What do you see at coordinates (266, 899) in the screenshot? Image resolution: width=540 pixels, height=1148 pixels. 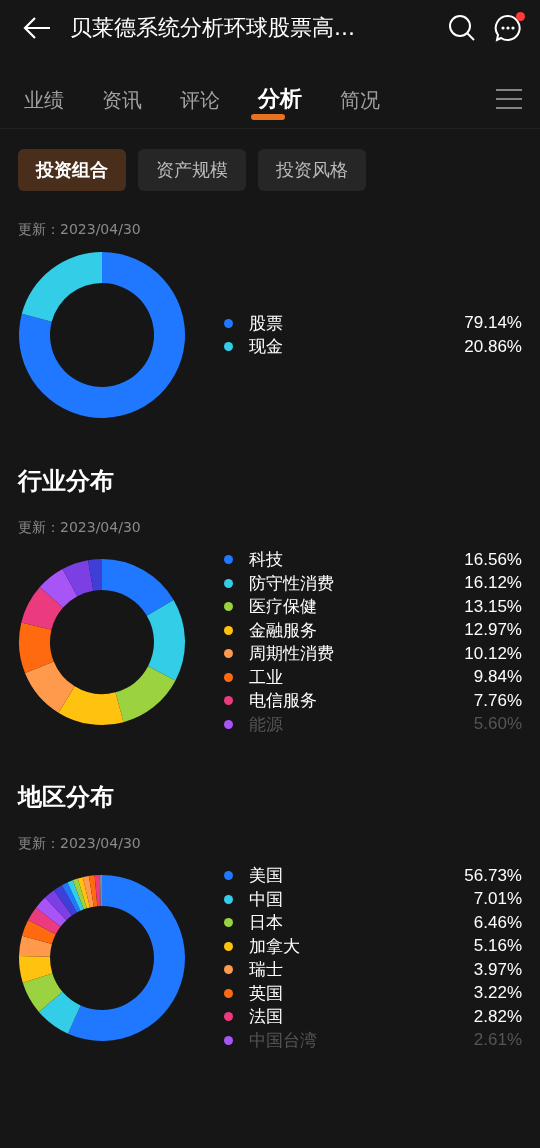 I see `legend-label: 中国` at bounding box center [266, 899].